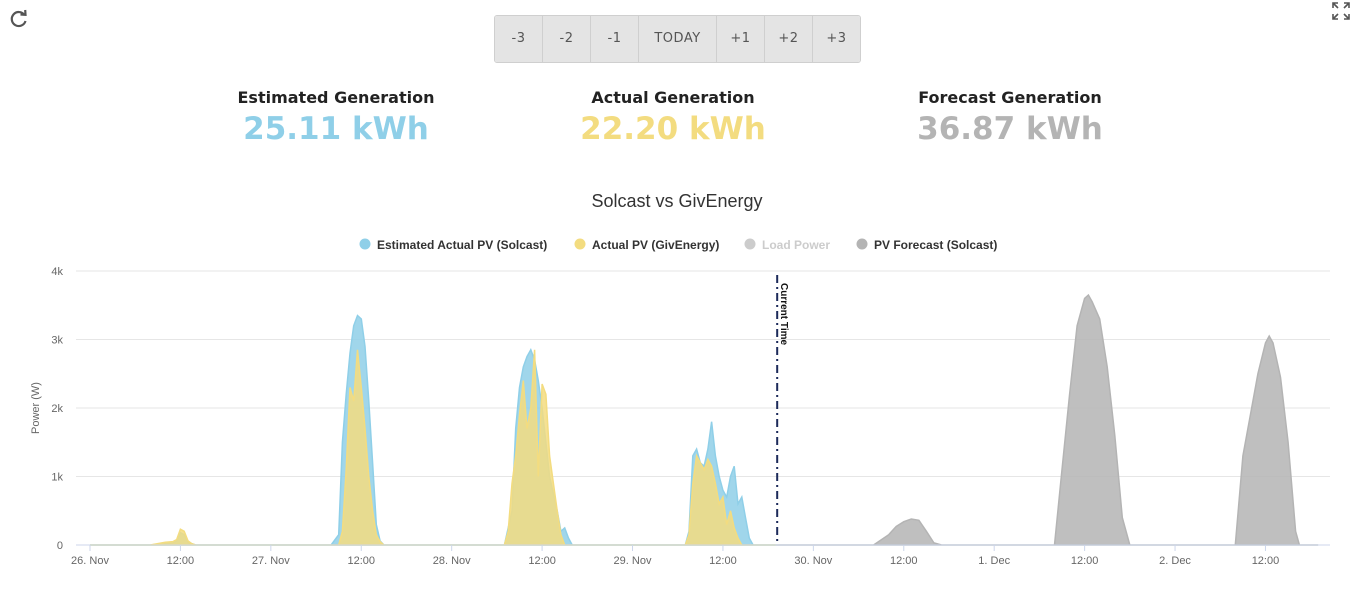 This screenshot has height=590, width=1356. Describe the element at coordinates (633, 561) in the screenshot. I see `x-tick-label: 29. Nov` at that location.